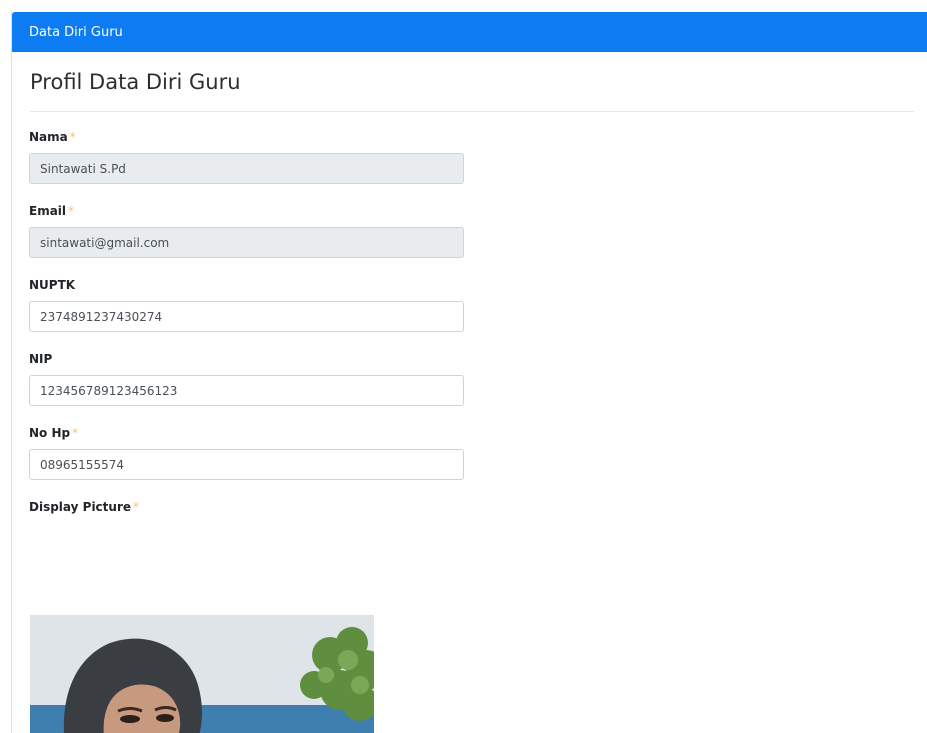 The width and height of the screenshot is (927, 733). I want to click on email-label: Email *, so click(51, 211).